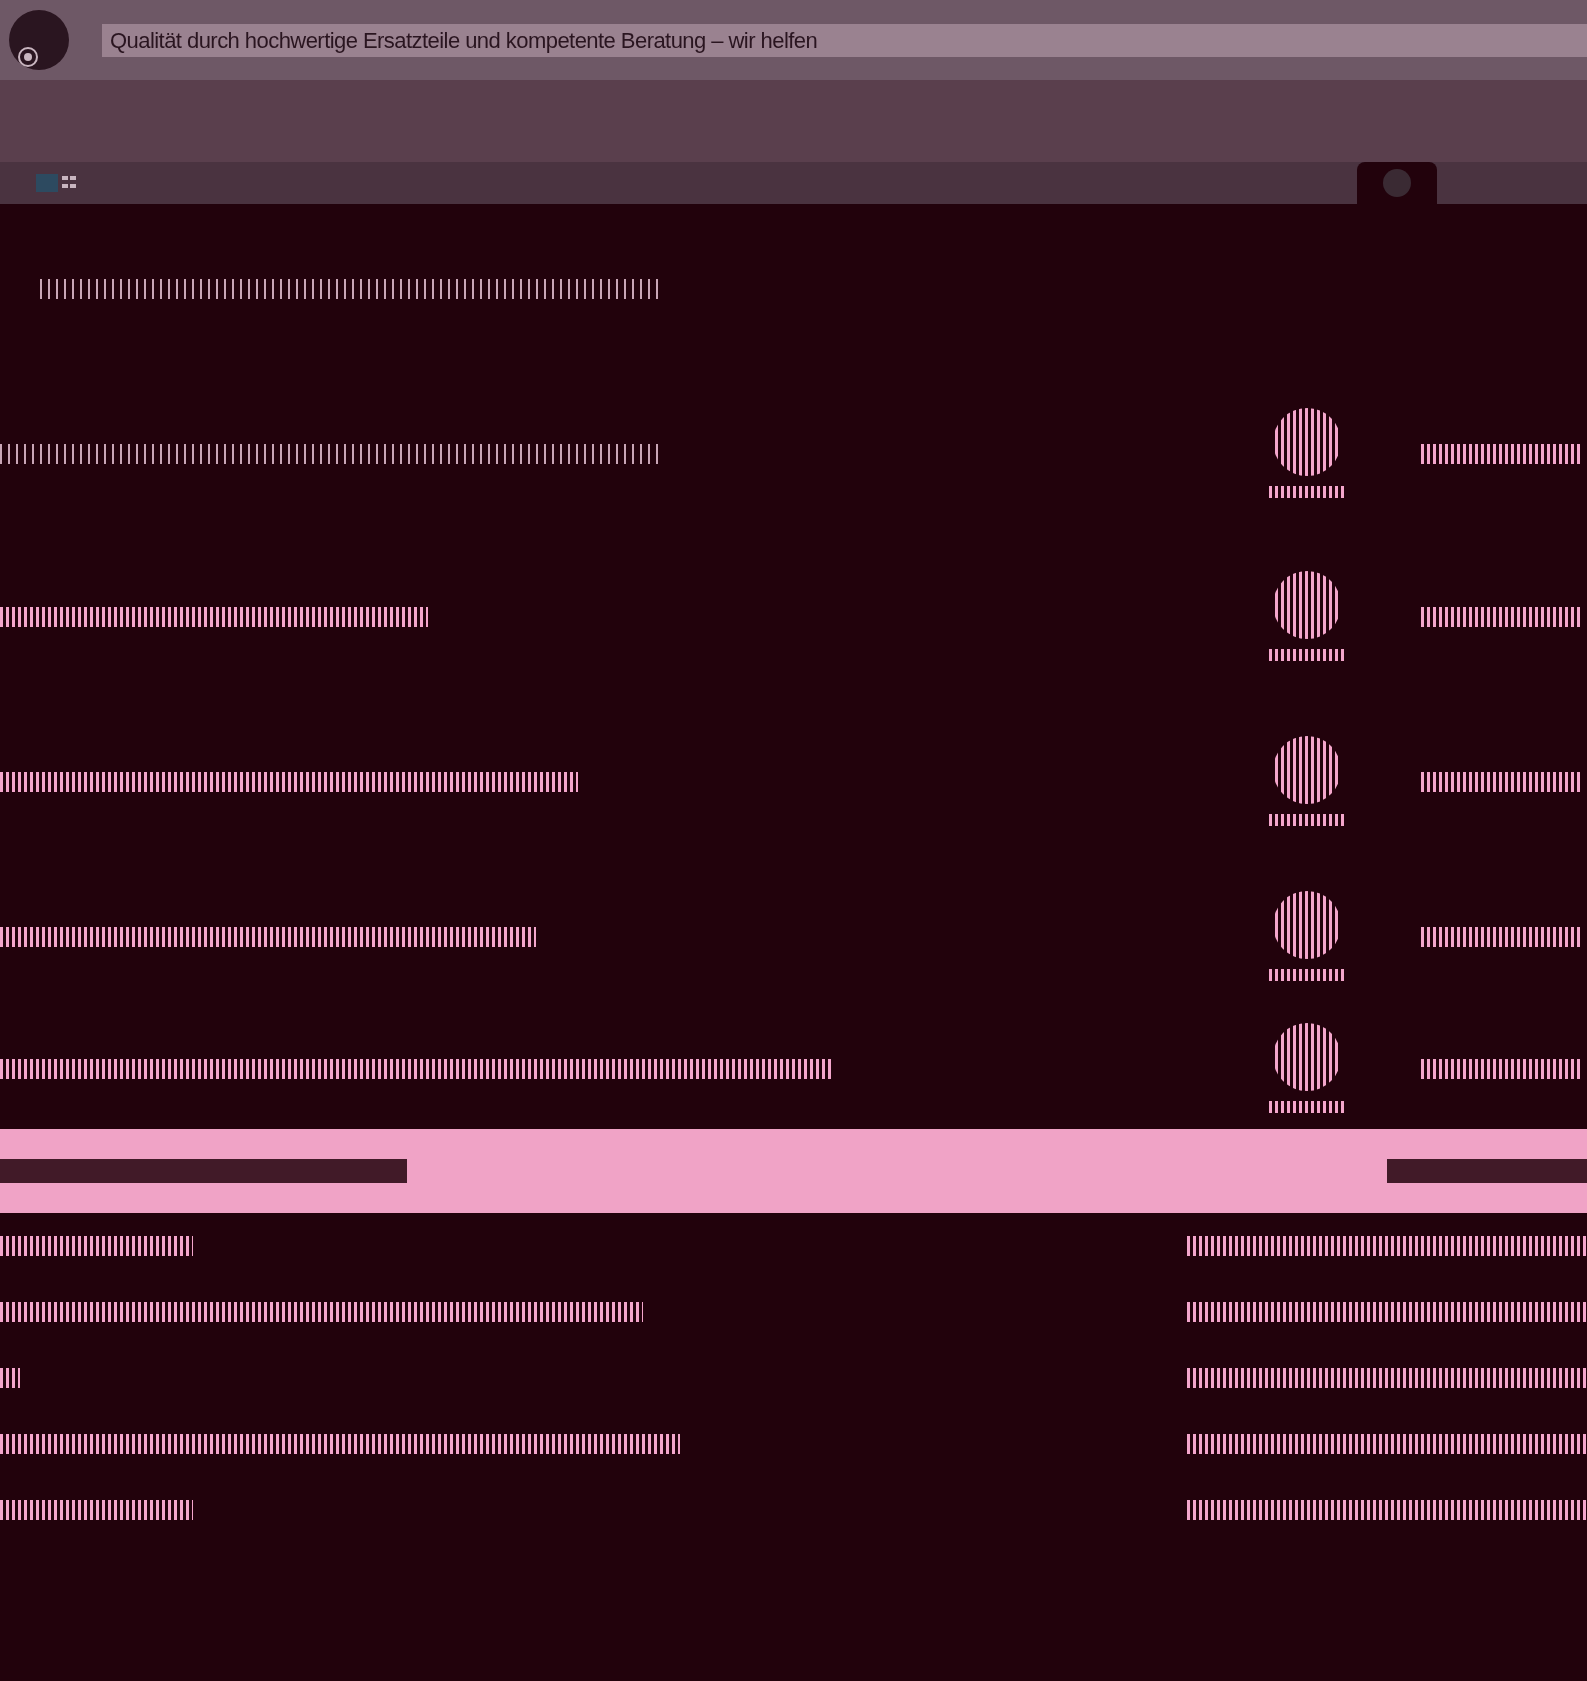 Image resolution: width=1587 pixels, height=1681 pixels. What do you see at coordinates (844, 40) in the screenshot?
I see `header-title: Qualität durch hochwertige Ersatzteile und kompetente Beratung – wir helfen` at bounding box center [844, 40].